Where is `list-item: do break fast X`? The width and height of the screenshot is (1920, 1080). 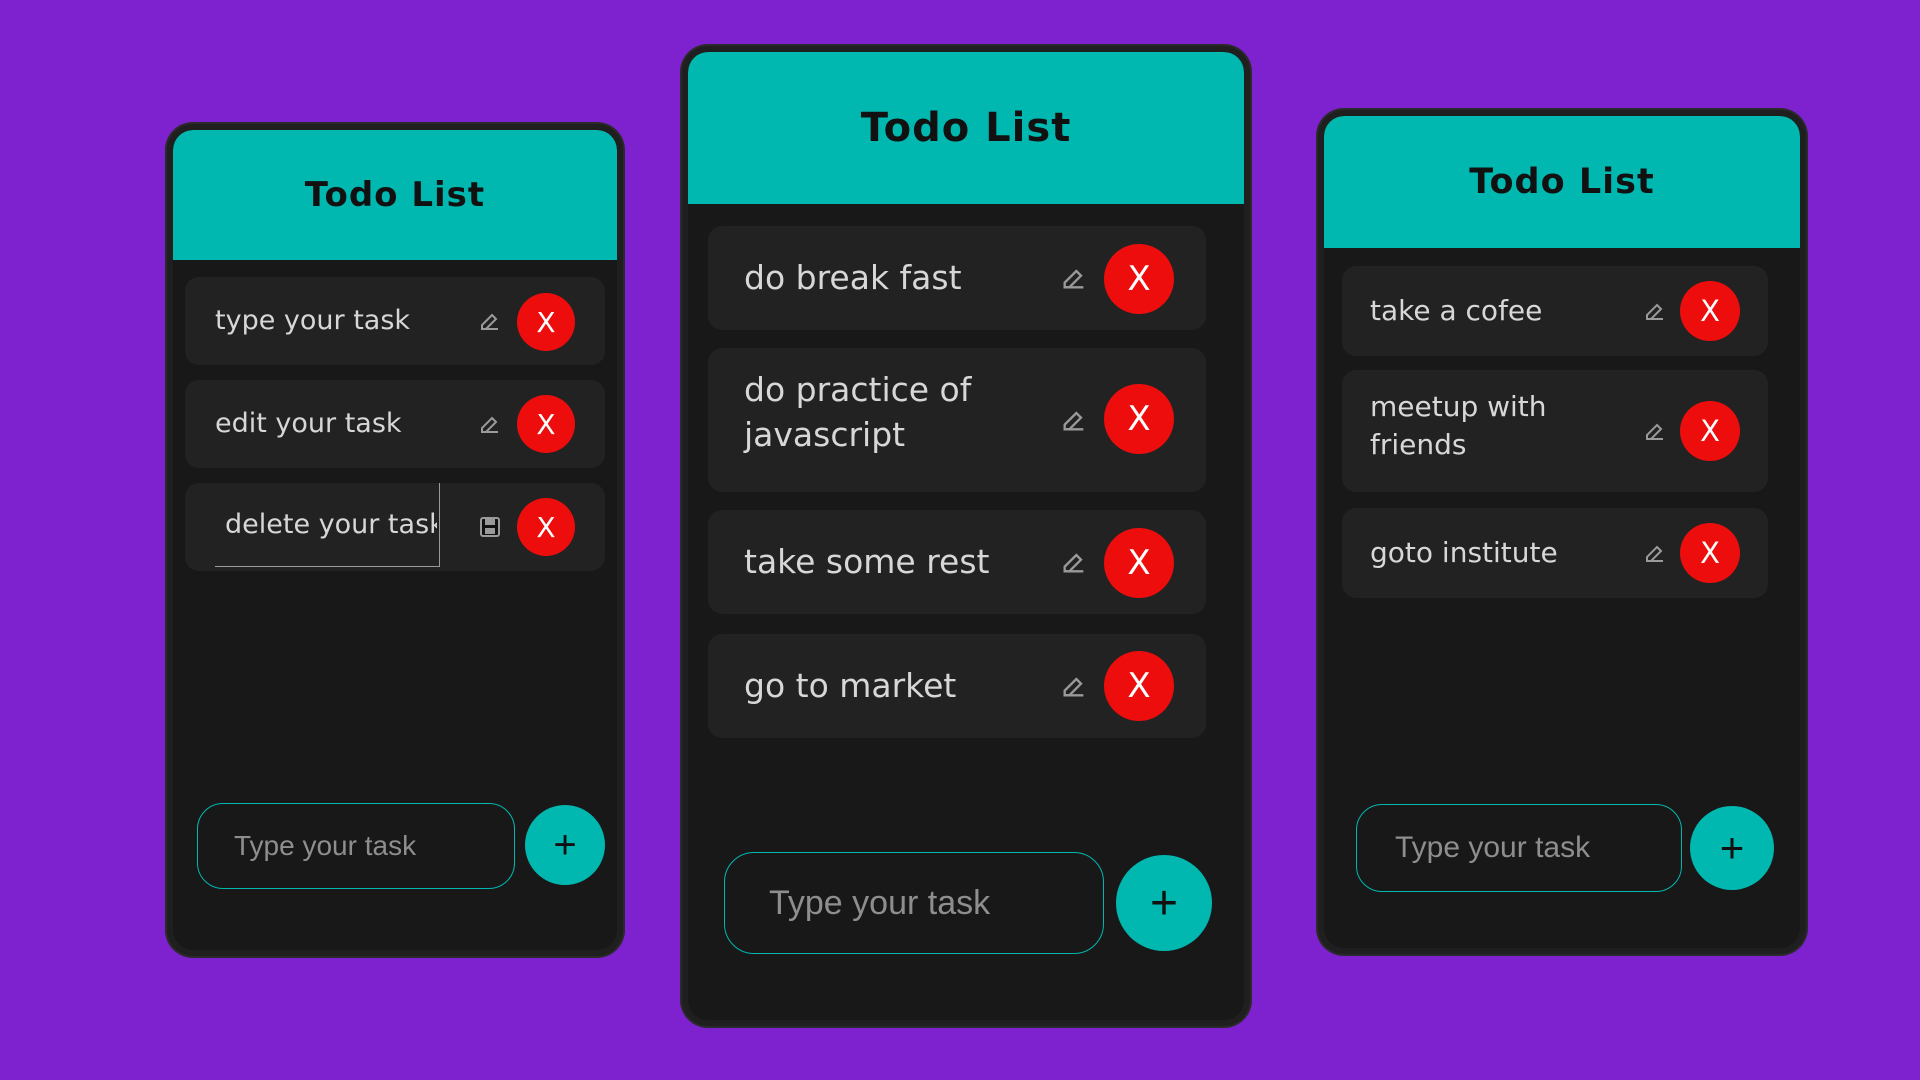 list-item: do break fast X is located at coordinates (957, 278).